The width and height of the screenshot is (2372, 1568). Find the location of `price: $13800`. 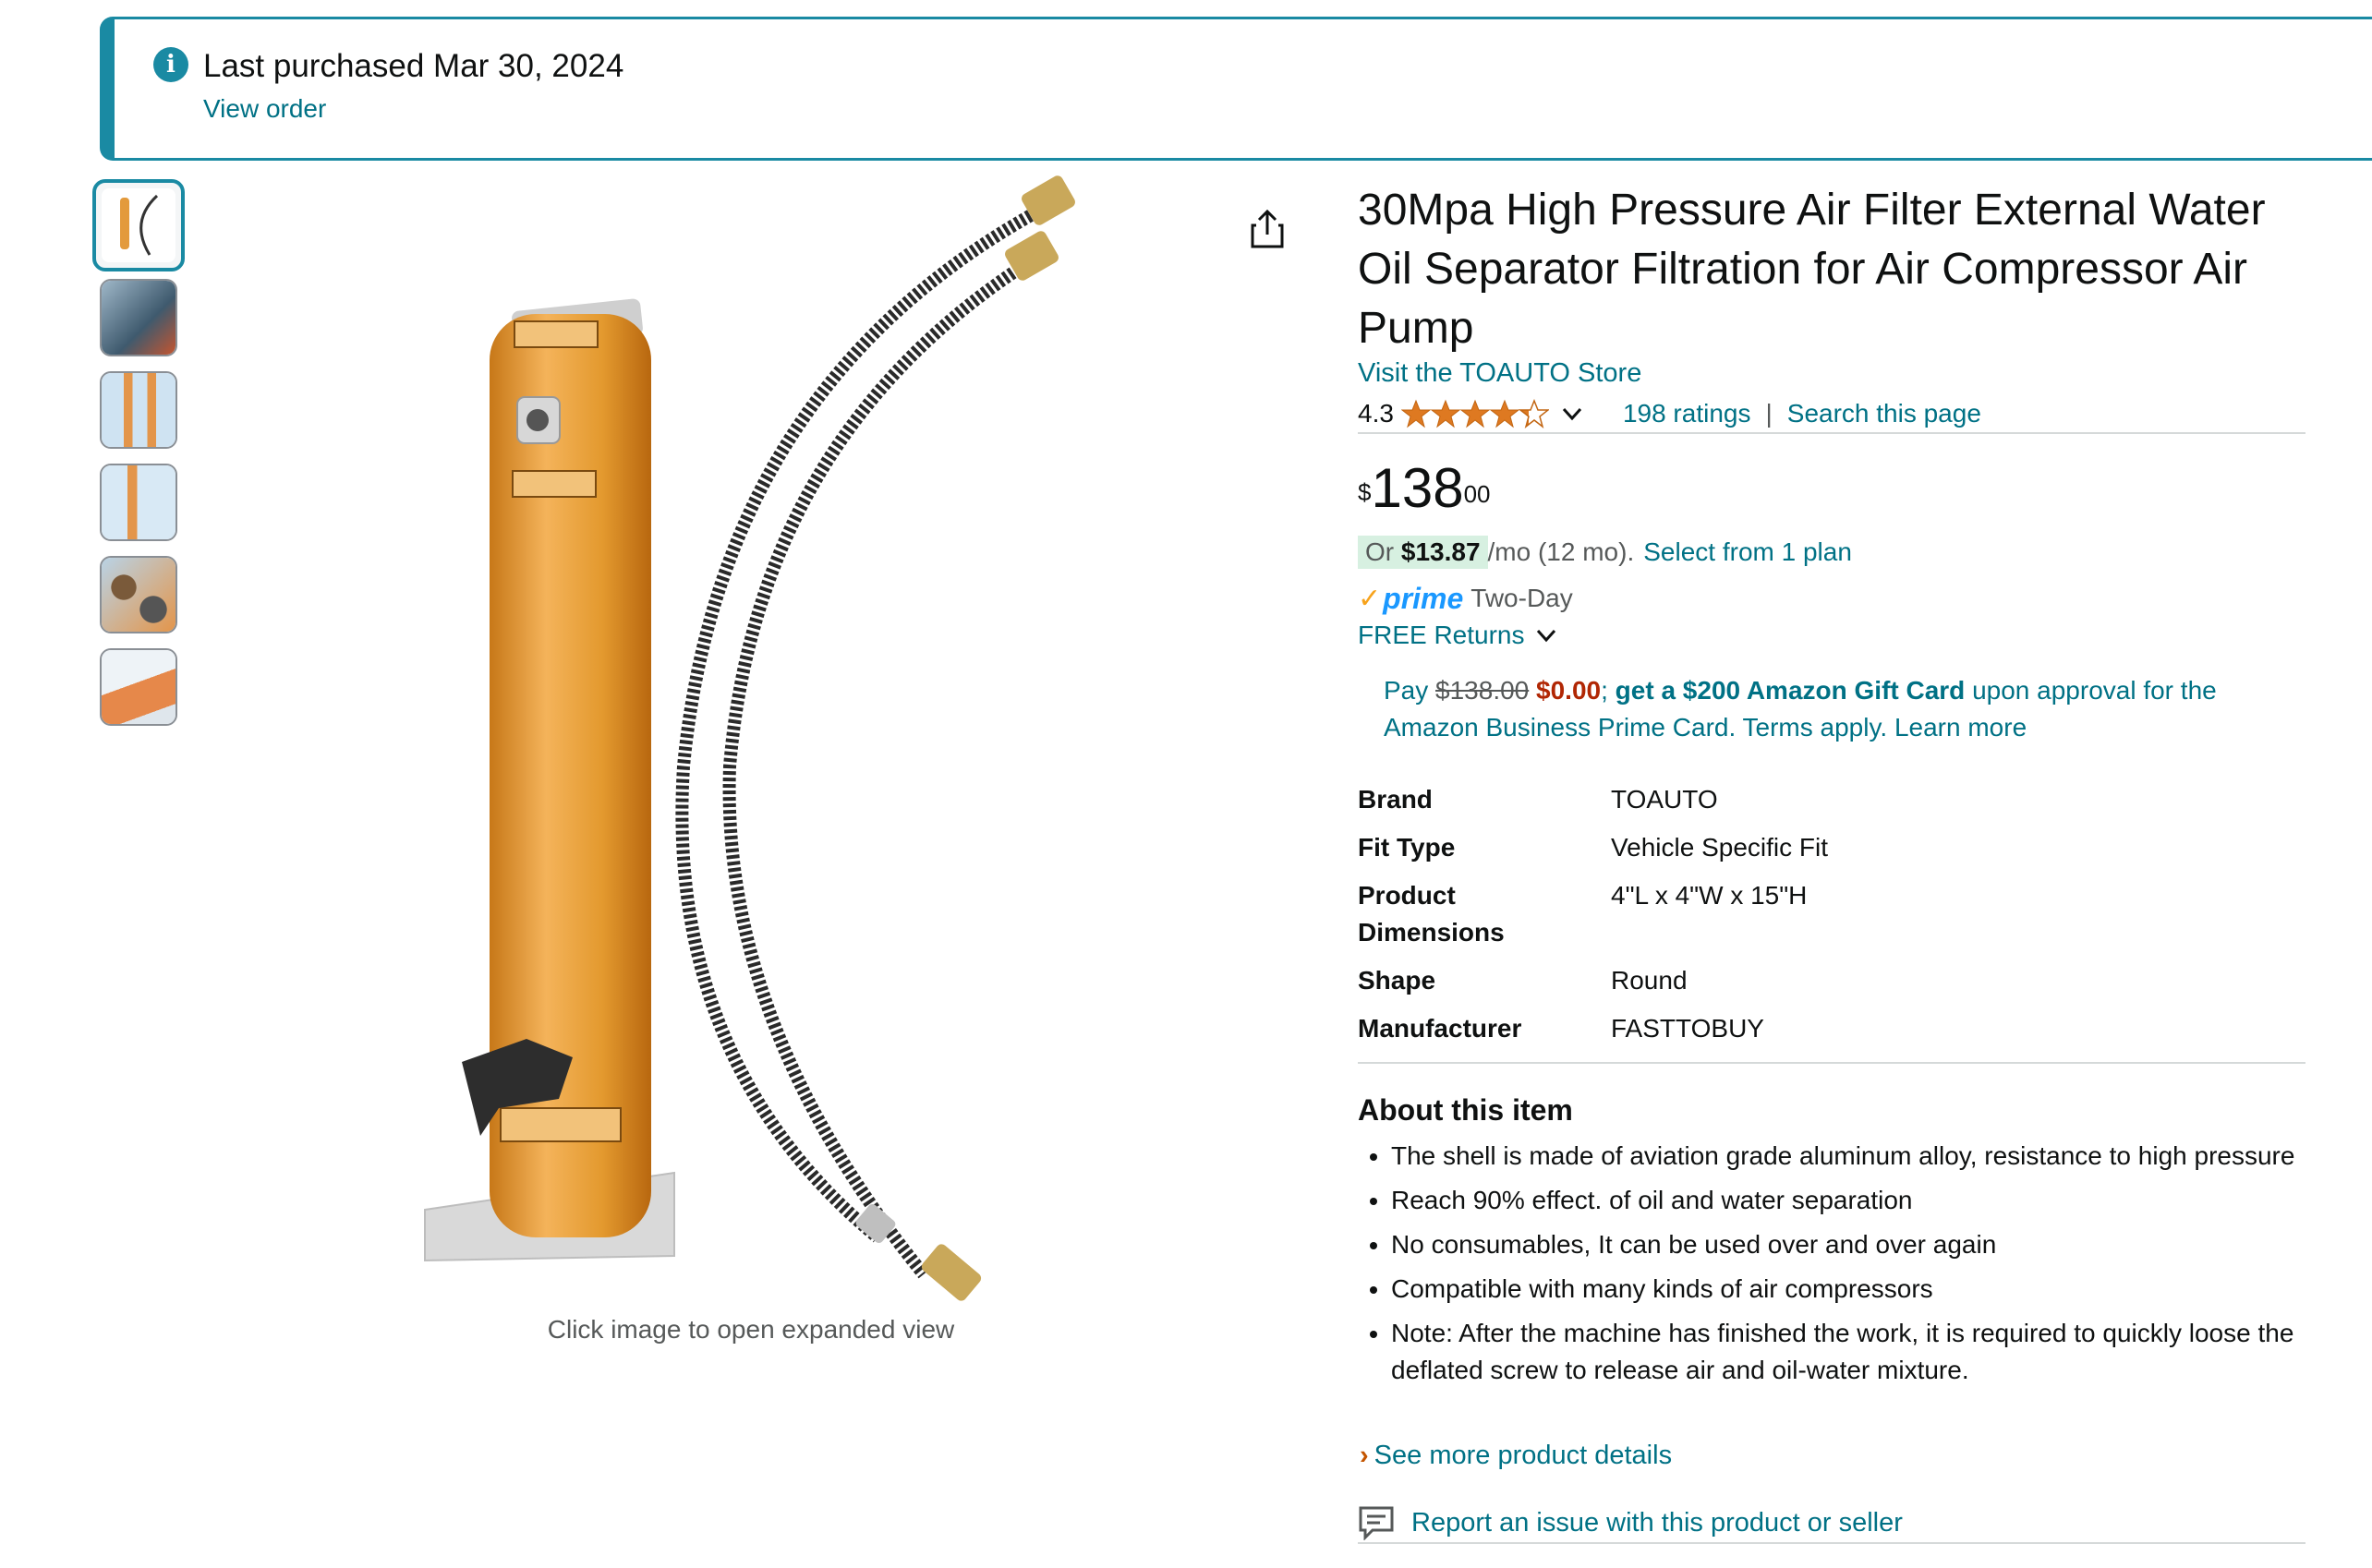

price: $13800 is located at coordinates (1425, 488).